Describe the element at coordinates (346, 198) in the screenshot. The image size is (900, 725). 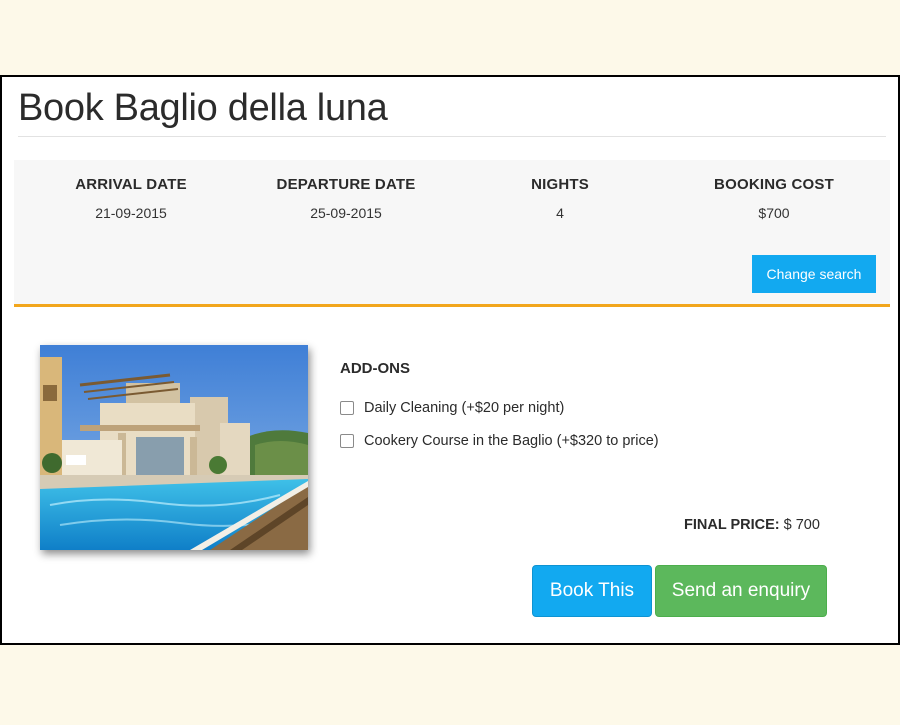
I see `departure-date-column: DEPARTURE DATE 25-09-2015` at that location.